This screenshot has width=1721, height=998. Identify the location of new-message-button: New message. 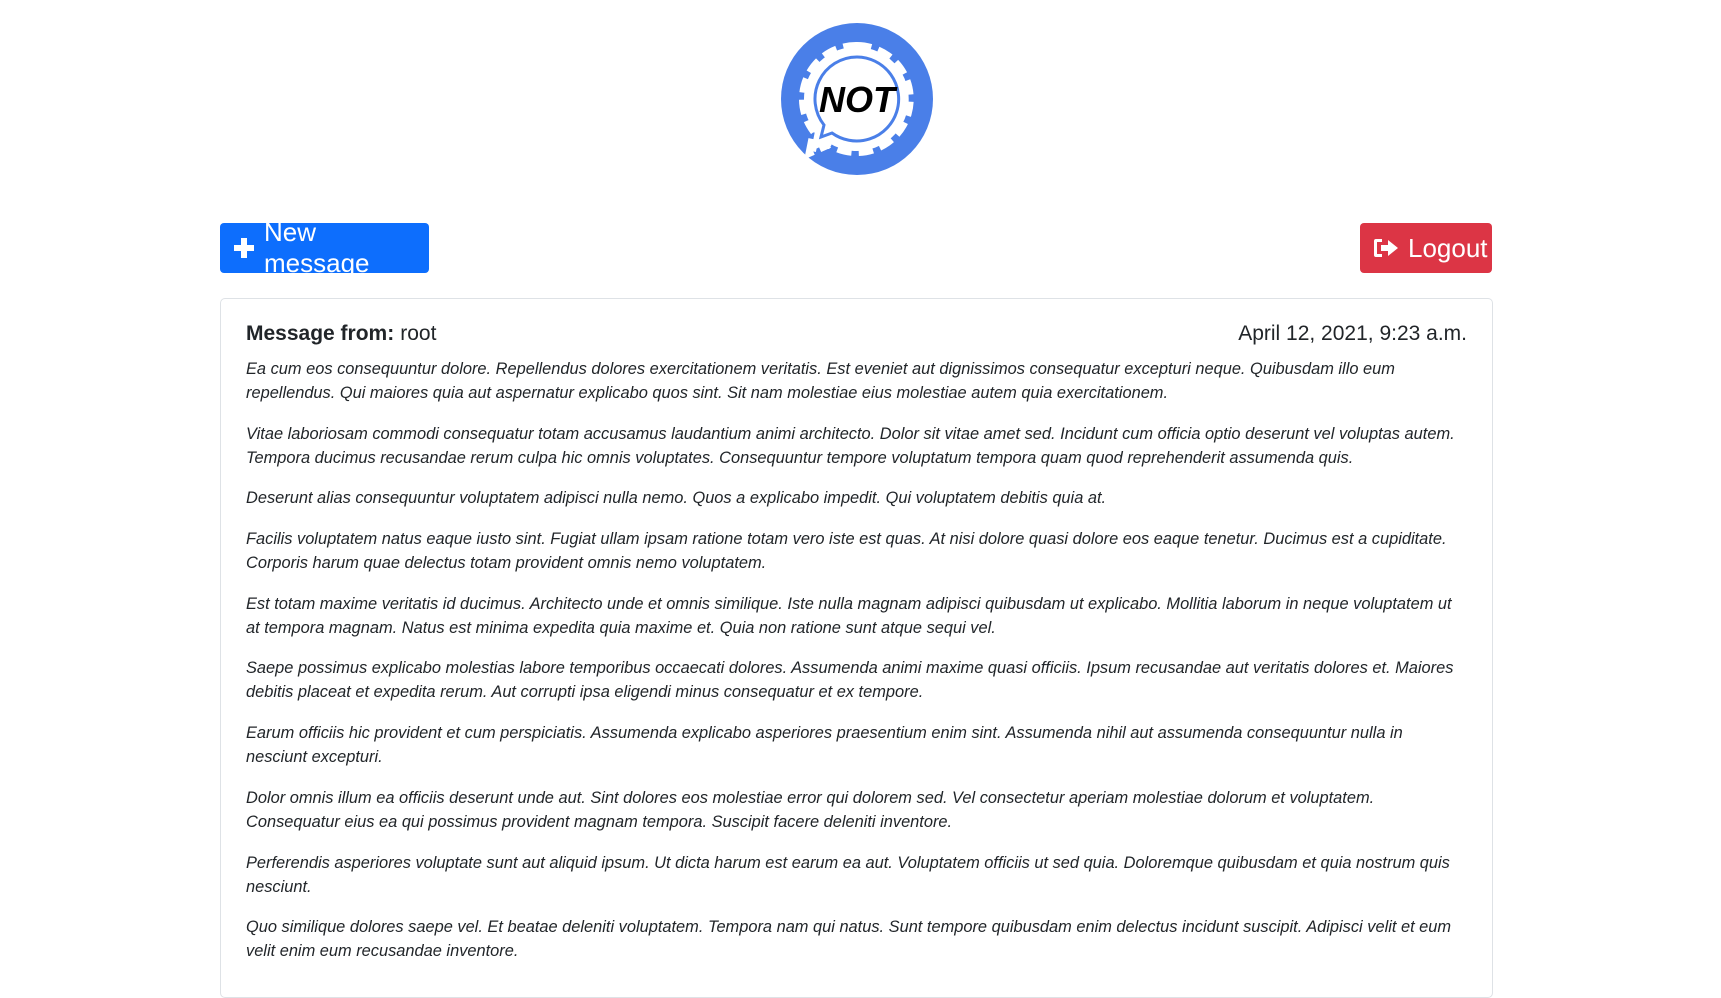
(324, 247).